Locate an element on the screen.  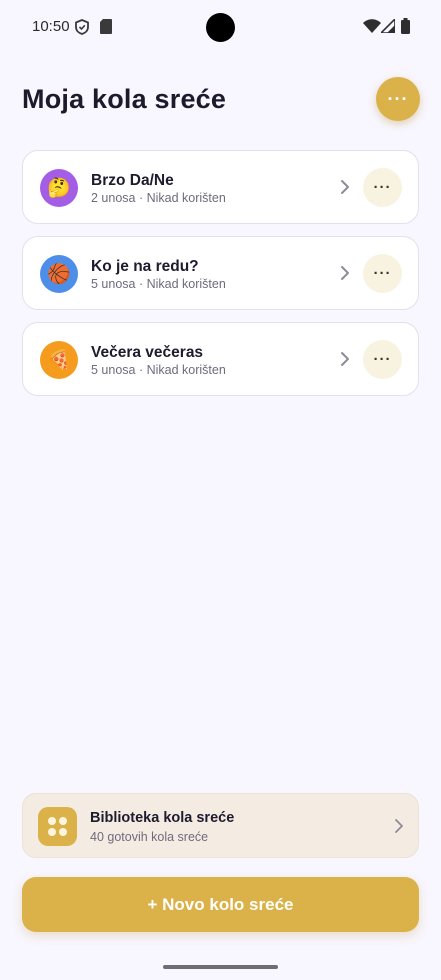
more-options-button: ··· is located at coordinates (398, 99).